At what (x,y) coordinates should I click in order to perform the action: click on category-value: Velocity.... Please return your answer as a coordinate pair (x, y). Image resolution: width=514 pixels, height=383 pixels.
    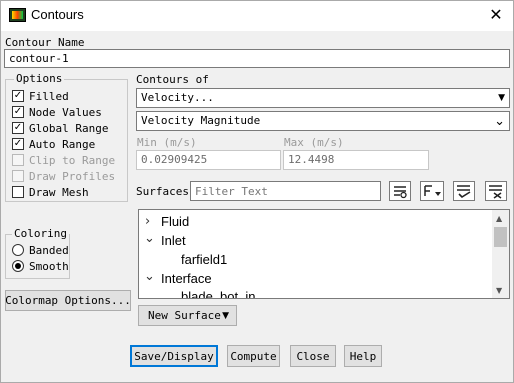
    Looking at the image, I should click on (177, 97).